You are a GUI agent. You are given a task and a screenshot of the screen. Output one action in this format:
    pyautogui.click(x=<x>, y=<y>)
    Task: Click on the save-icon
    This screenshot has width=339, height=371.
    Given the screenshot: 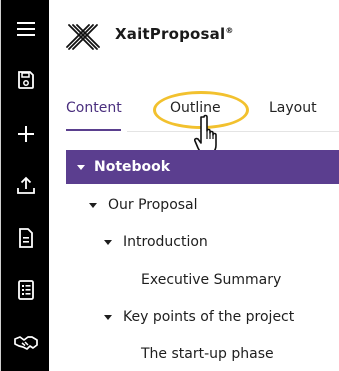 What is the action you would take?
    pyautogui.click(x=25, y=80)
    